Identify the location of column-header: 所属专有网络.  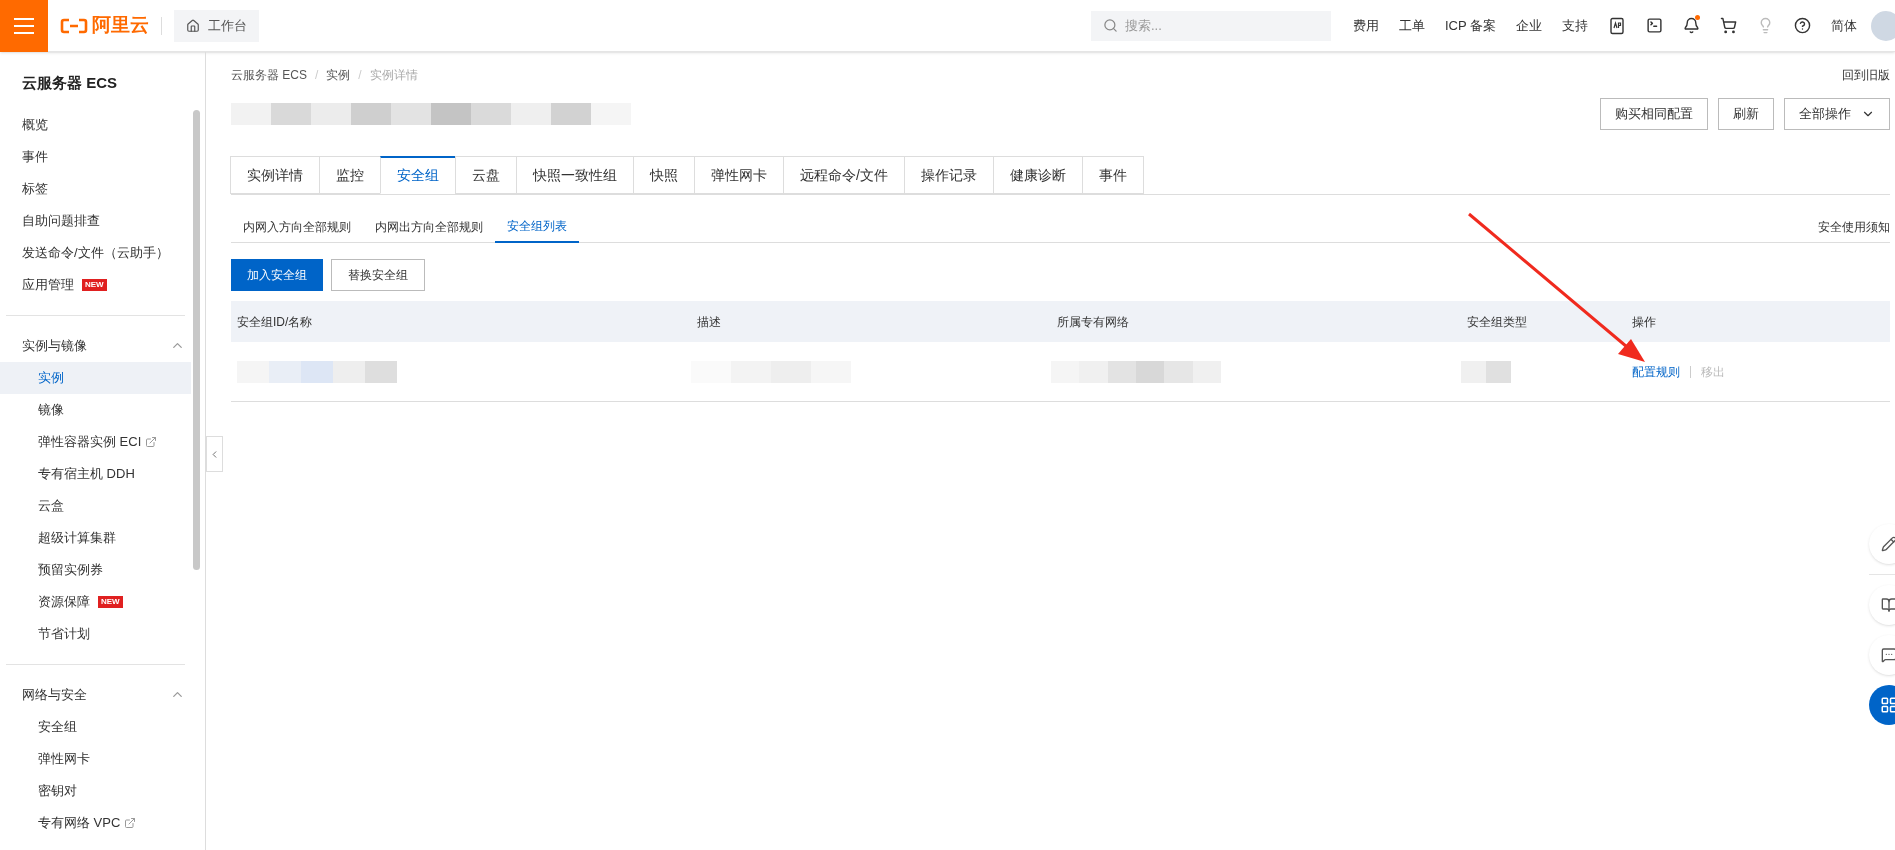
(1093, 322).